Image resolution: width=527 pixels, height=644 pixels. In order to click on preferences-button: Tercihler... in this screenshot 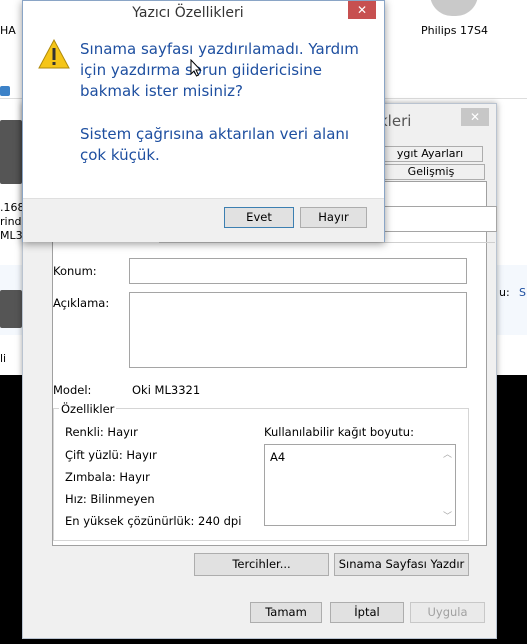, I will do `click(261, 564)`.